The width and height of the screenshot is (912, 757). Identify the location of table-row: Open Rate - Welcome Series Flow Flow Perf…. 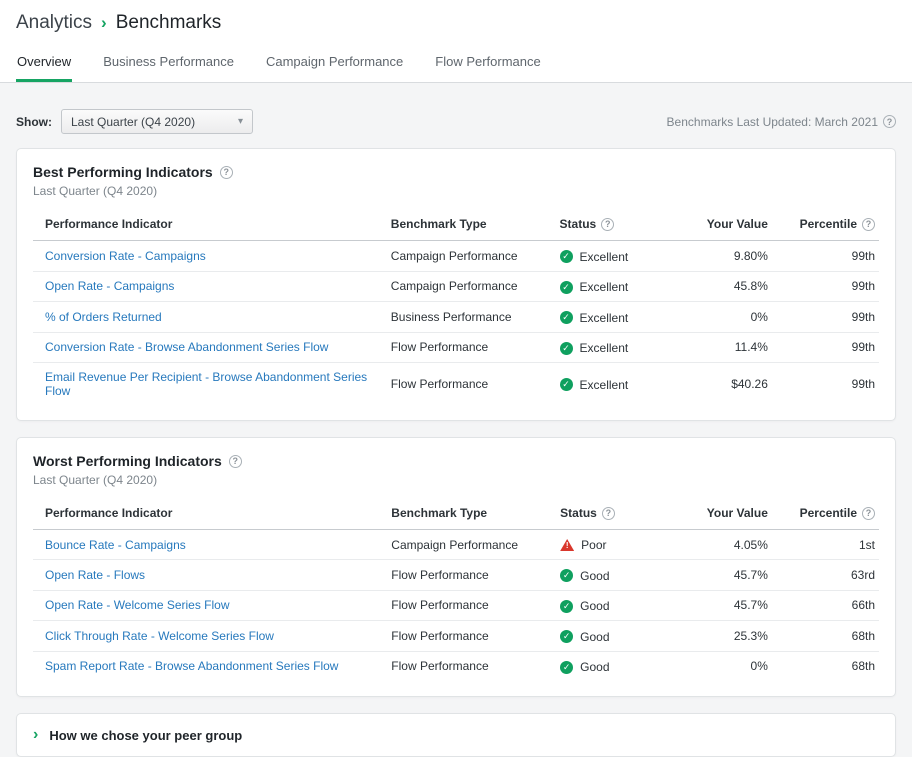
(456, 605).